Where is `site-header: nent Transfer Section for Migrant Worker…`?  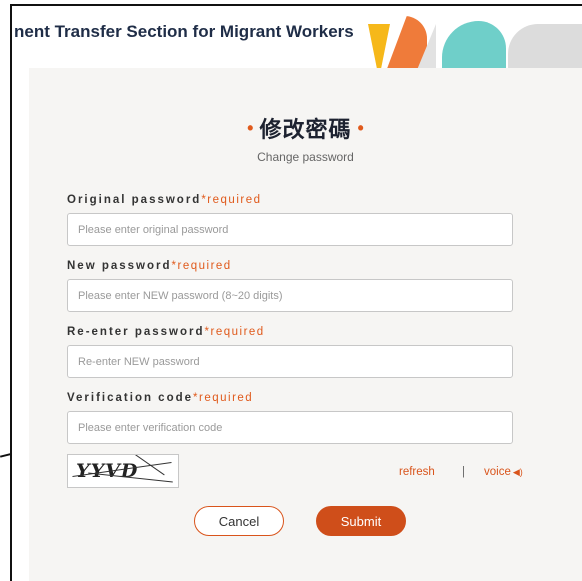 site-header: nent Transfer Section for Migrant Worker… is located at coordinates (297, 37).